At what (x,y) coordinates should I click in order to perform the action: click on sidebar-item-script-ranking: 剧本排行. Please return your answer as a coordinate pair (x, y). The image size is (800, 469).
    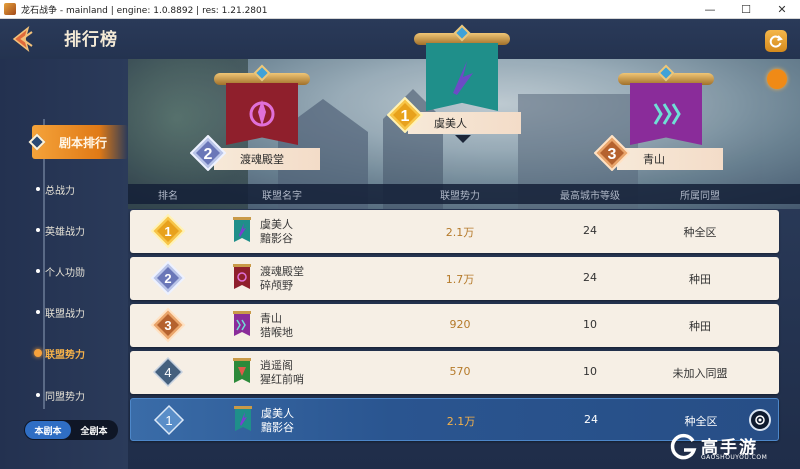
    Looking at the image, I should click on (78, 142).